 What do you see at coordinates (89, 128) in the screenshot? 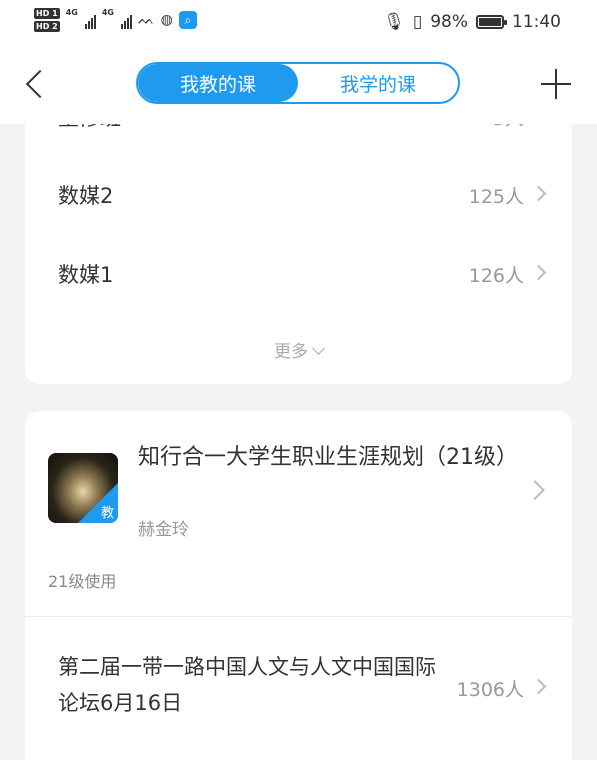
I see `class-name: 重修班` at bounding box center [89, 128].